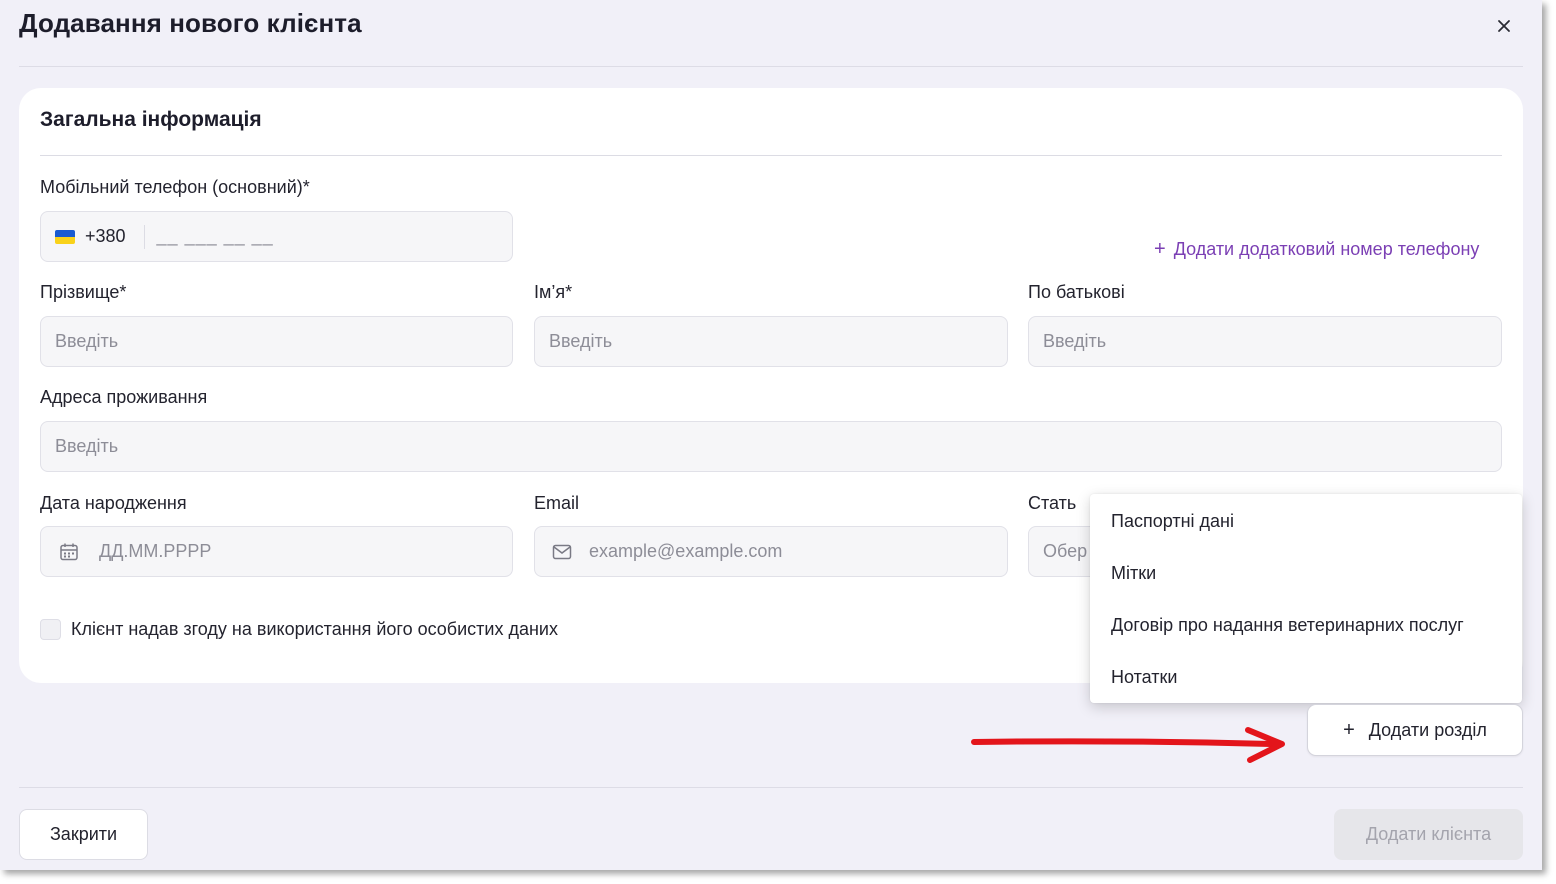  I want to click on menu-item-tags: Мітки, so click(1133, 573).